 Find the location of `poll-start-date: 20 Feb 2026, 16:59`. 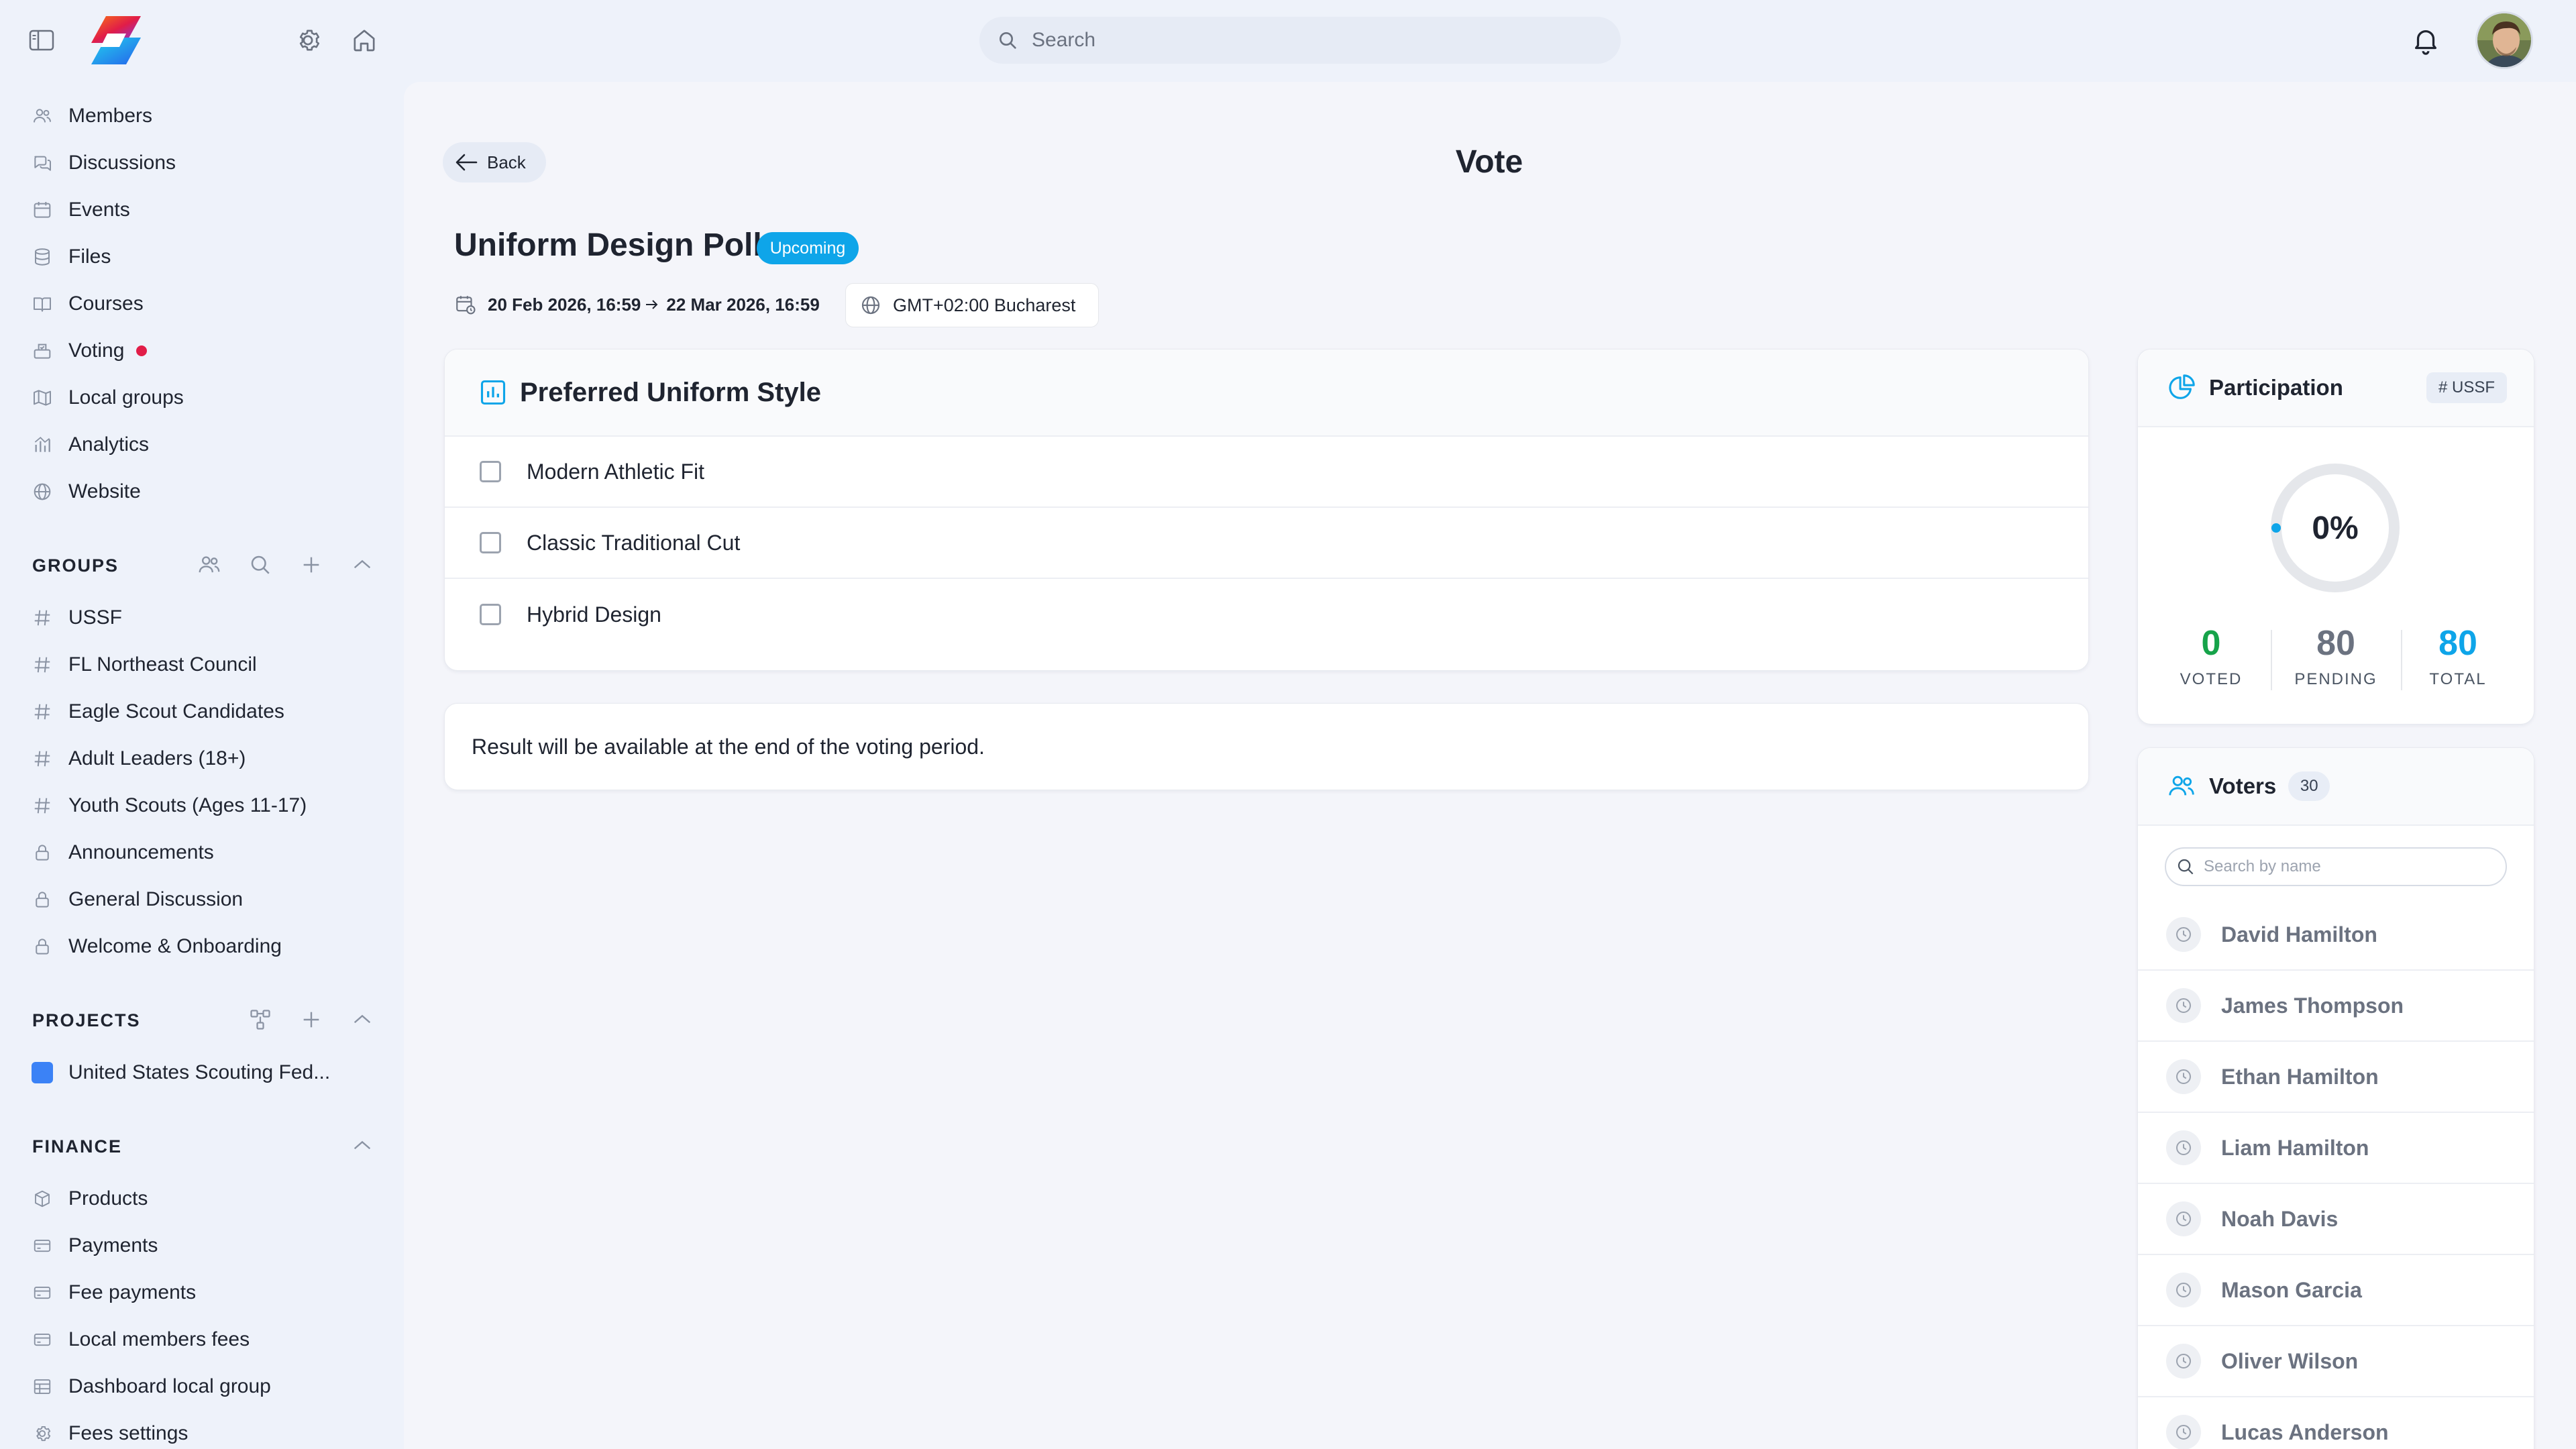

poll-start-date: 20 Feb 2026, 16:59 is located at coordinates (564, 304).